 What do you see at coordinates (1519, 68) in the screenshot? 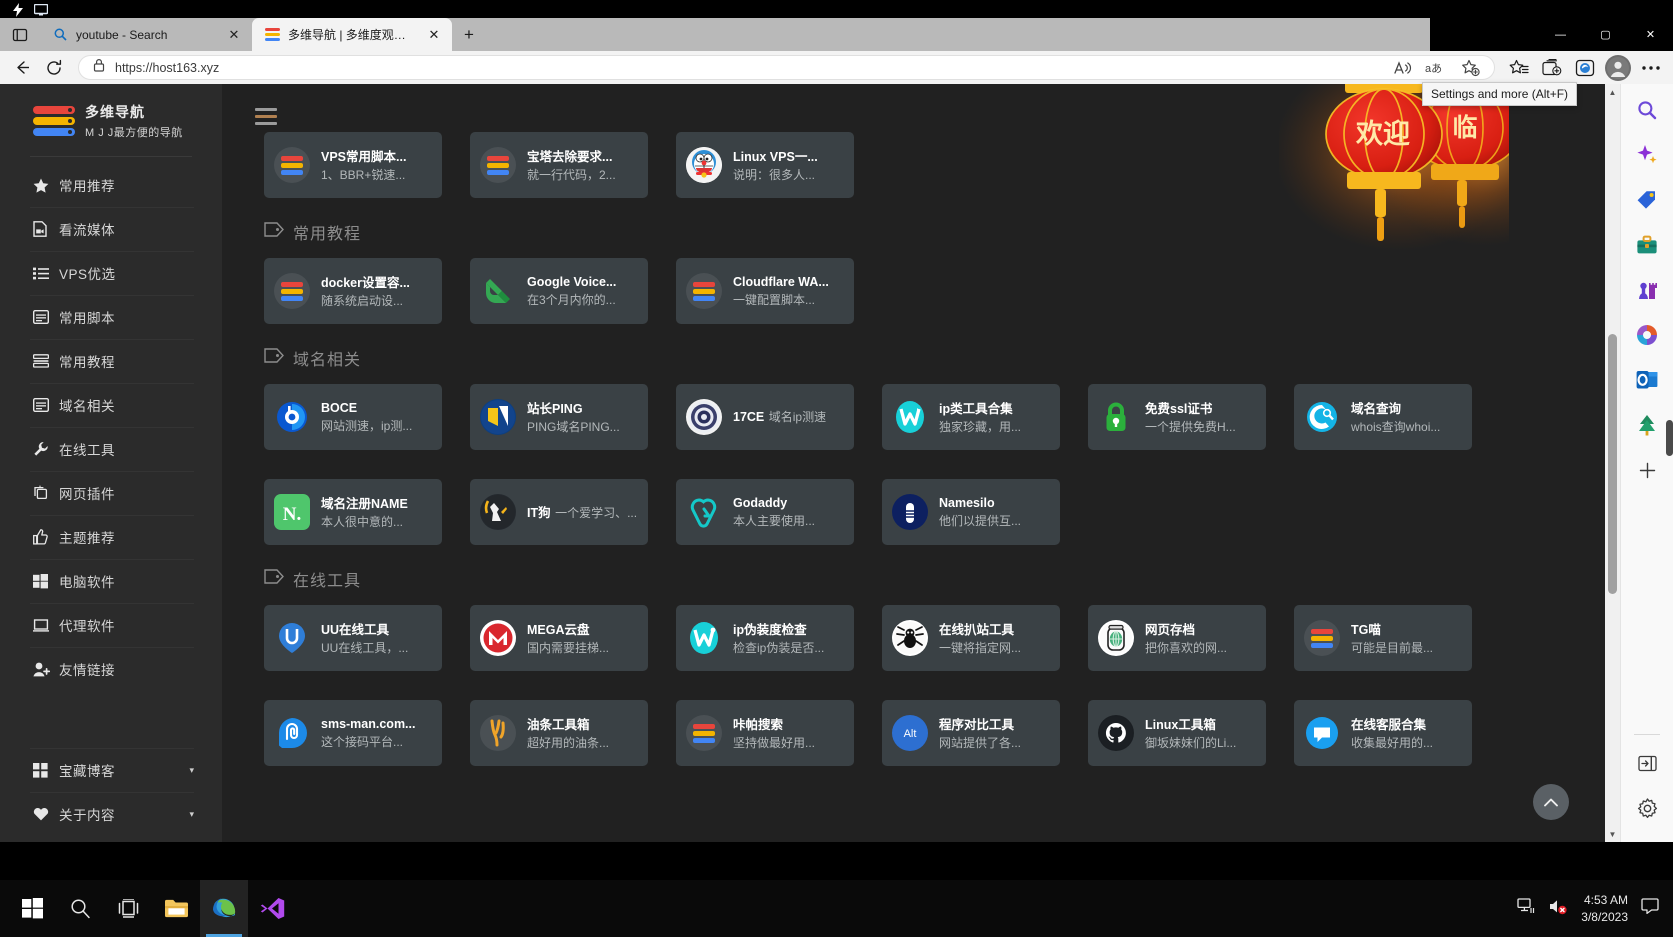
I see `favorites-icon` at bounding box center [1519, 68].